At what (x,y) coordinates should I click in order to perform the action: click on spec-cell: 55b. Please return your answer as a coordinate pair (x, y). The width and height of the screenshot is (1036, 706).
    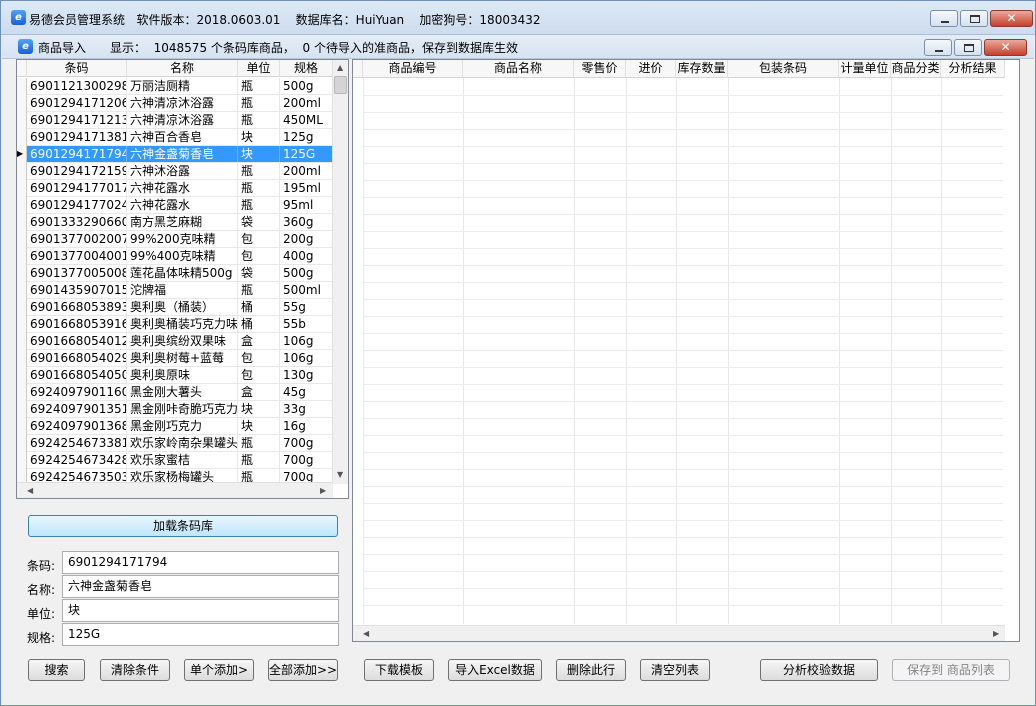
    Looking at the image, I should click on (306, 324).